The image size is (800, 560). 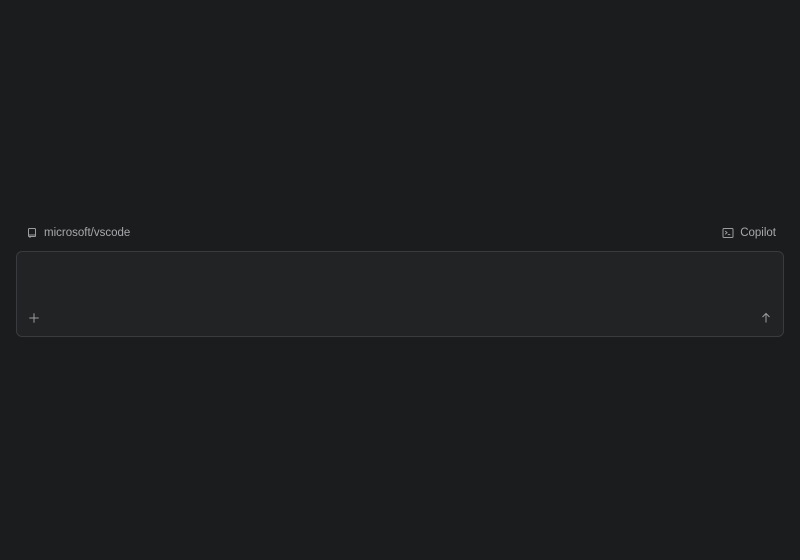 I want to click on add-attachment-button, so click(x=34, y=318).